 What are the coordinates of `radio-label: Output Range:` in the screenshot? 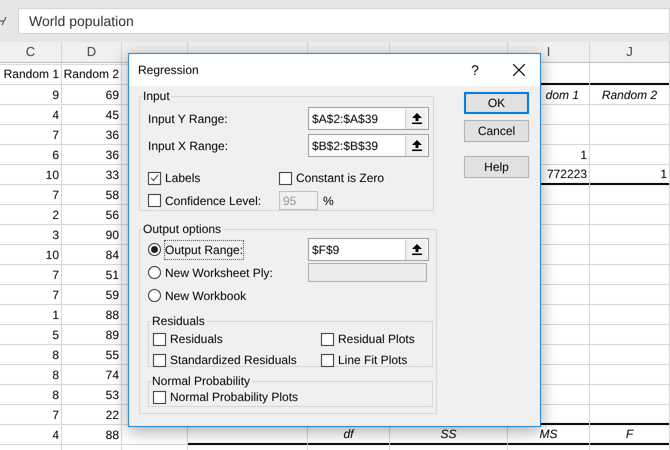 It's located at (204, 249).